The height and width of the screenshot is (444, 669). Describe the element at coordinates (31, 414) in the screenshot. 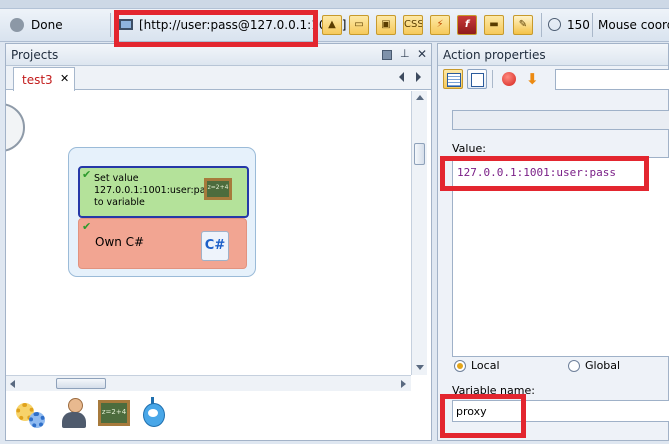

I see `gears-icon` at that location.